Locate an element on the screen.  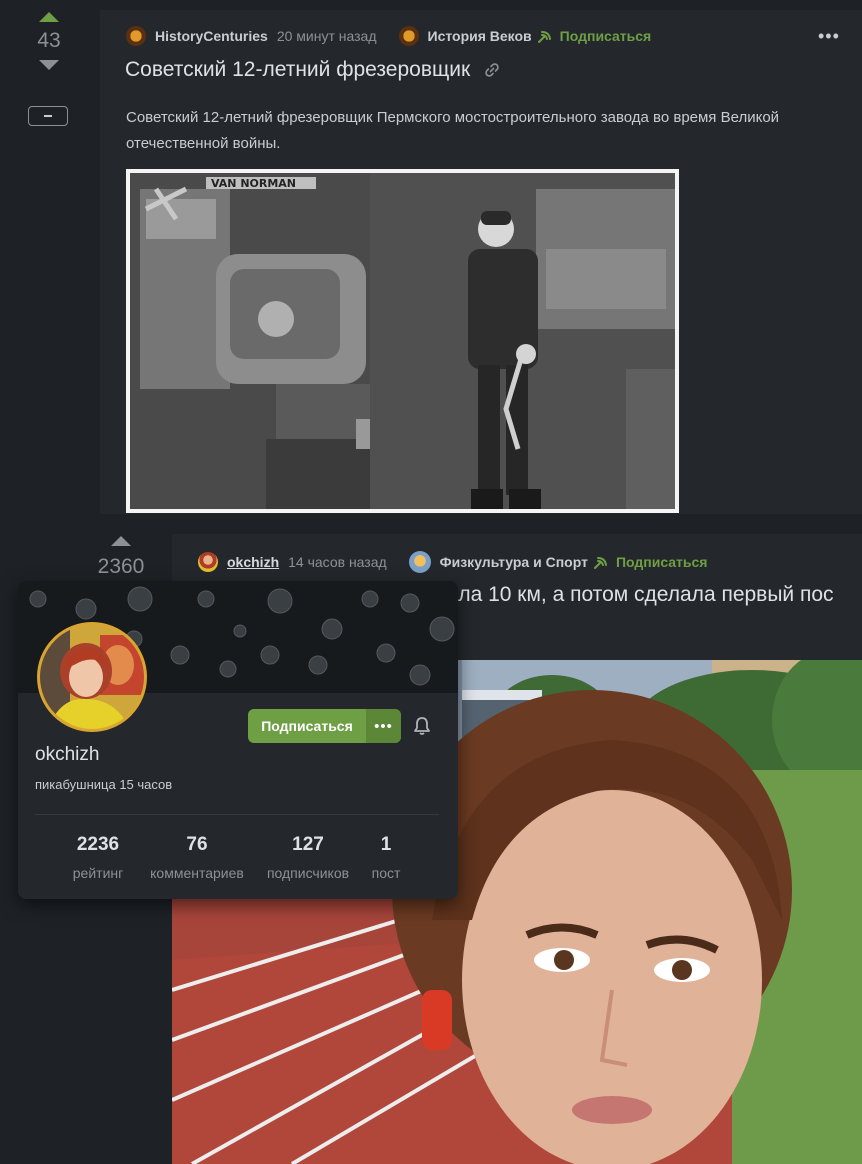
profile-subtitle: пикабушница 15 часов is located at coordinates (104, 784).